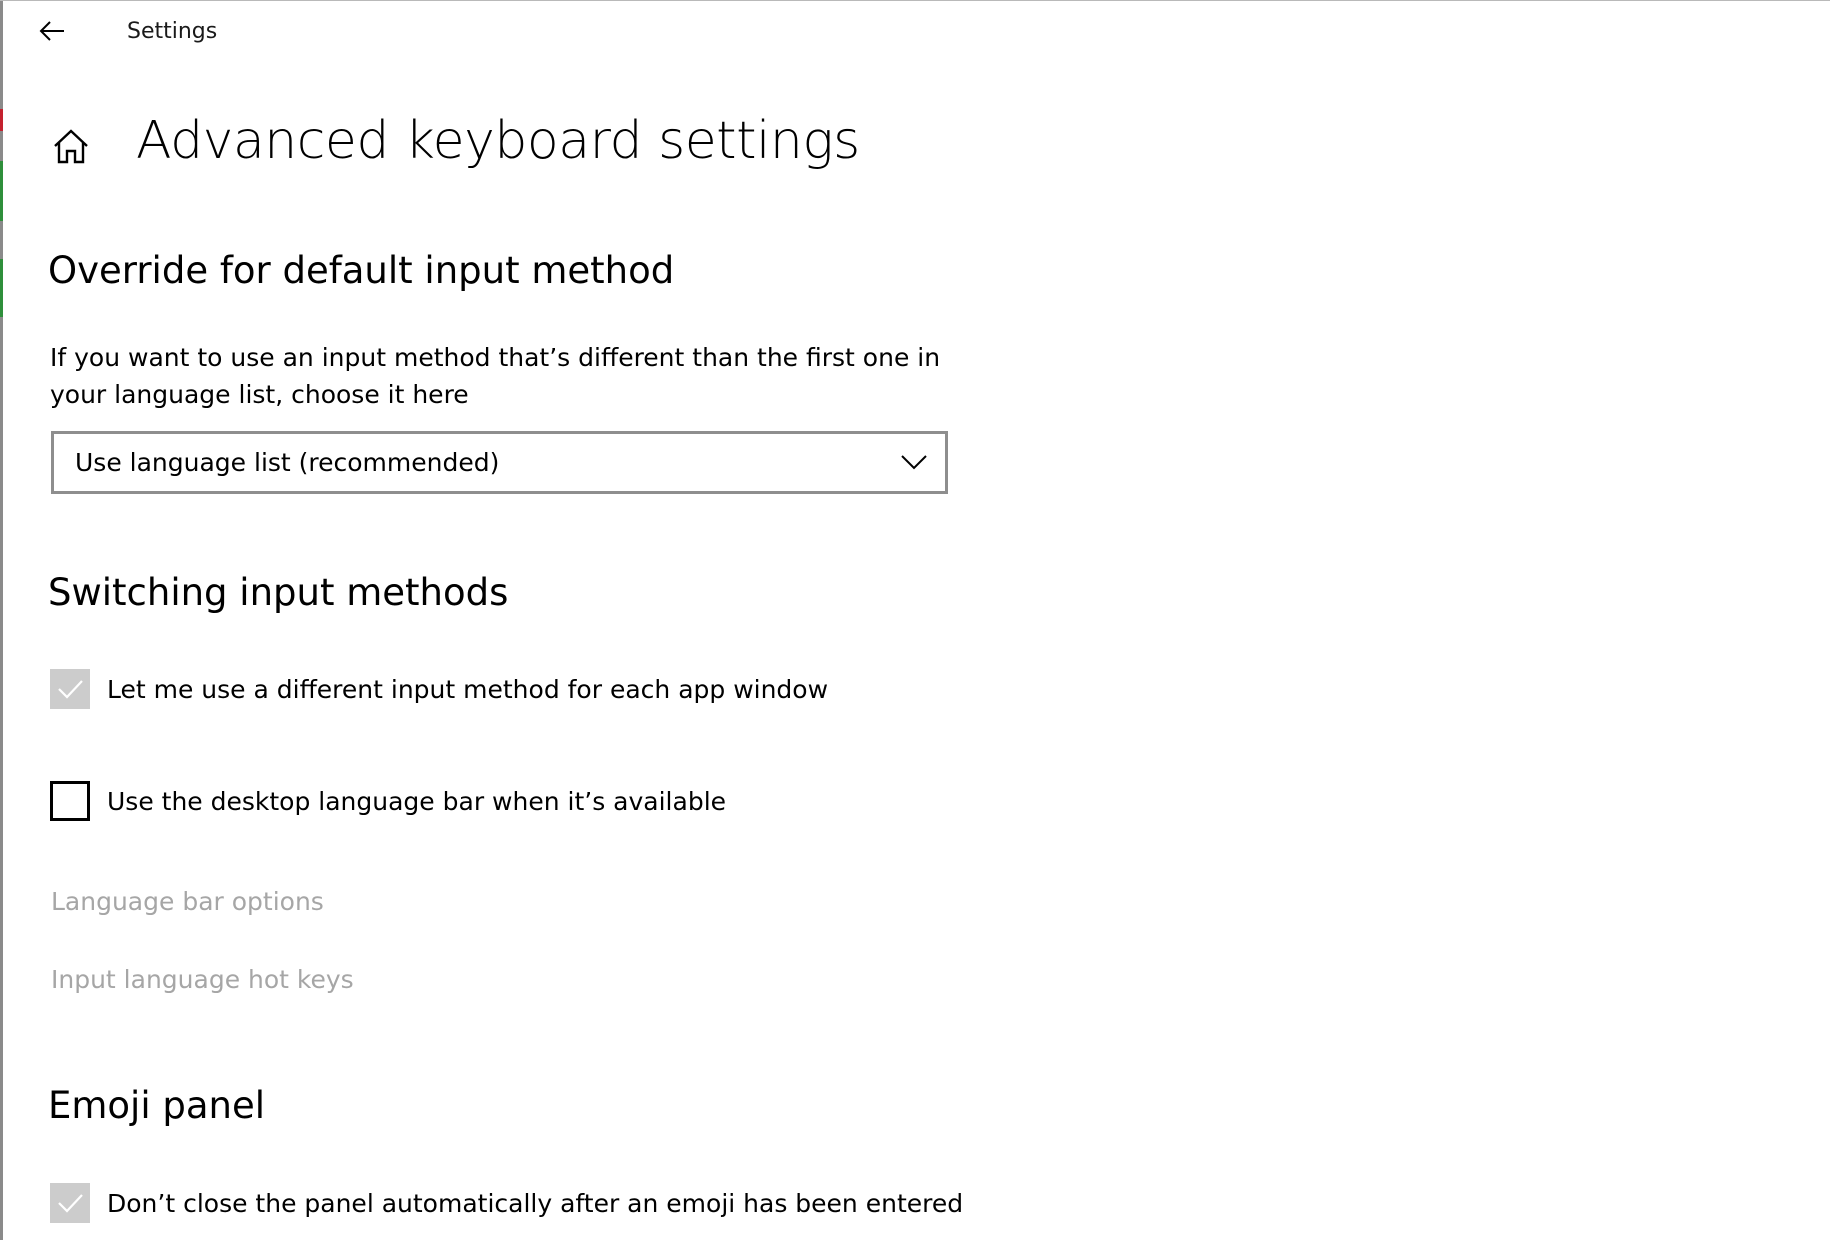  What do you see at coordinates (498, 141) in the screenshot?
I see `page-title: Advanced keyboard settings` at bounding box center [498, 141].